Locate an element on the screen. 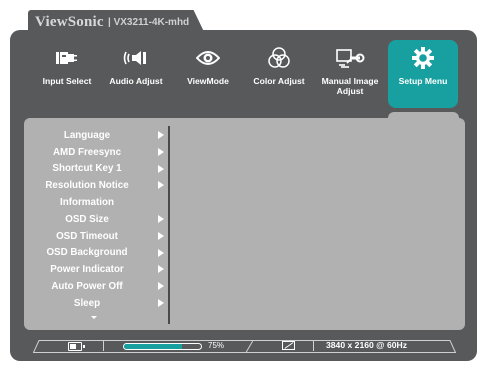 Image resolution: width=487 pixels, height=373 pixels. menu-item-label: Auto Power Off is located at coordinates (87, 287).